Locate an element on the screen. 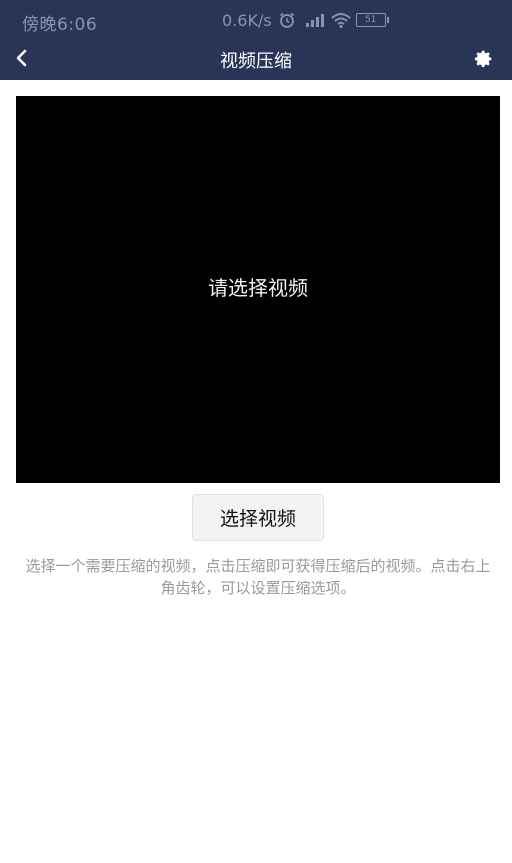 This screenshot has height=863, width=512. battery-icon: 51 is located at coordinates (372, 20).